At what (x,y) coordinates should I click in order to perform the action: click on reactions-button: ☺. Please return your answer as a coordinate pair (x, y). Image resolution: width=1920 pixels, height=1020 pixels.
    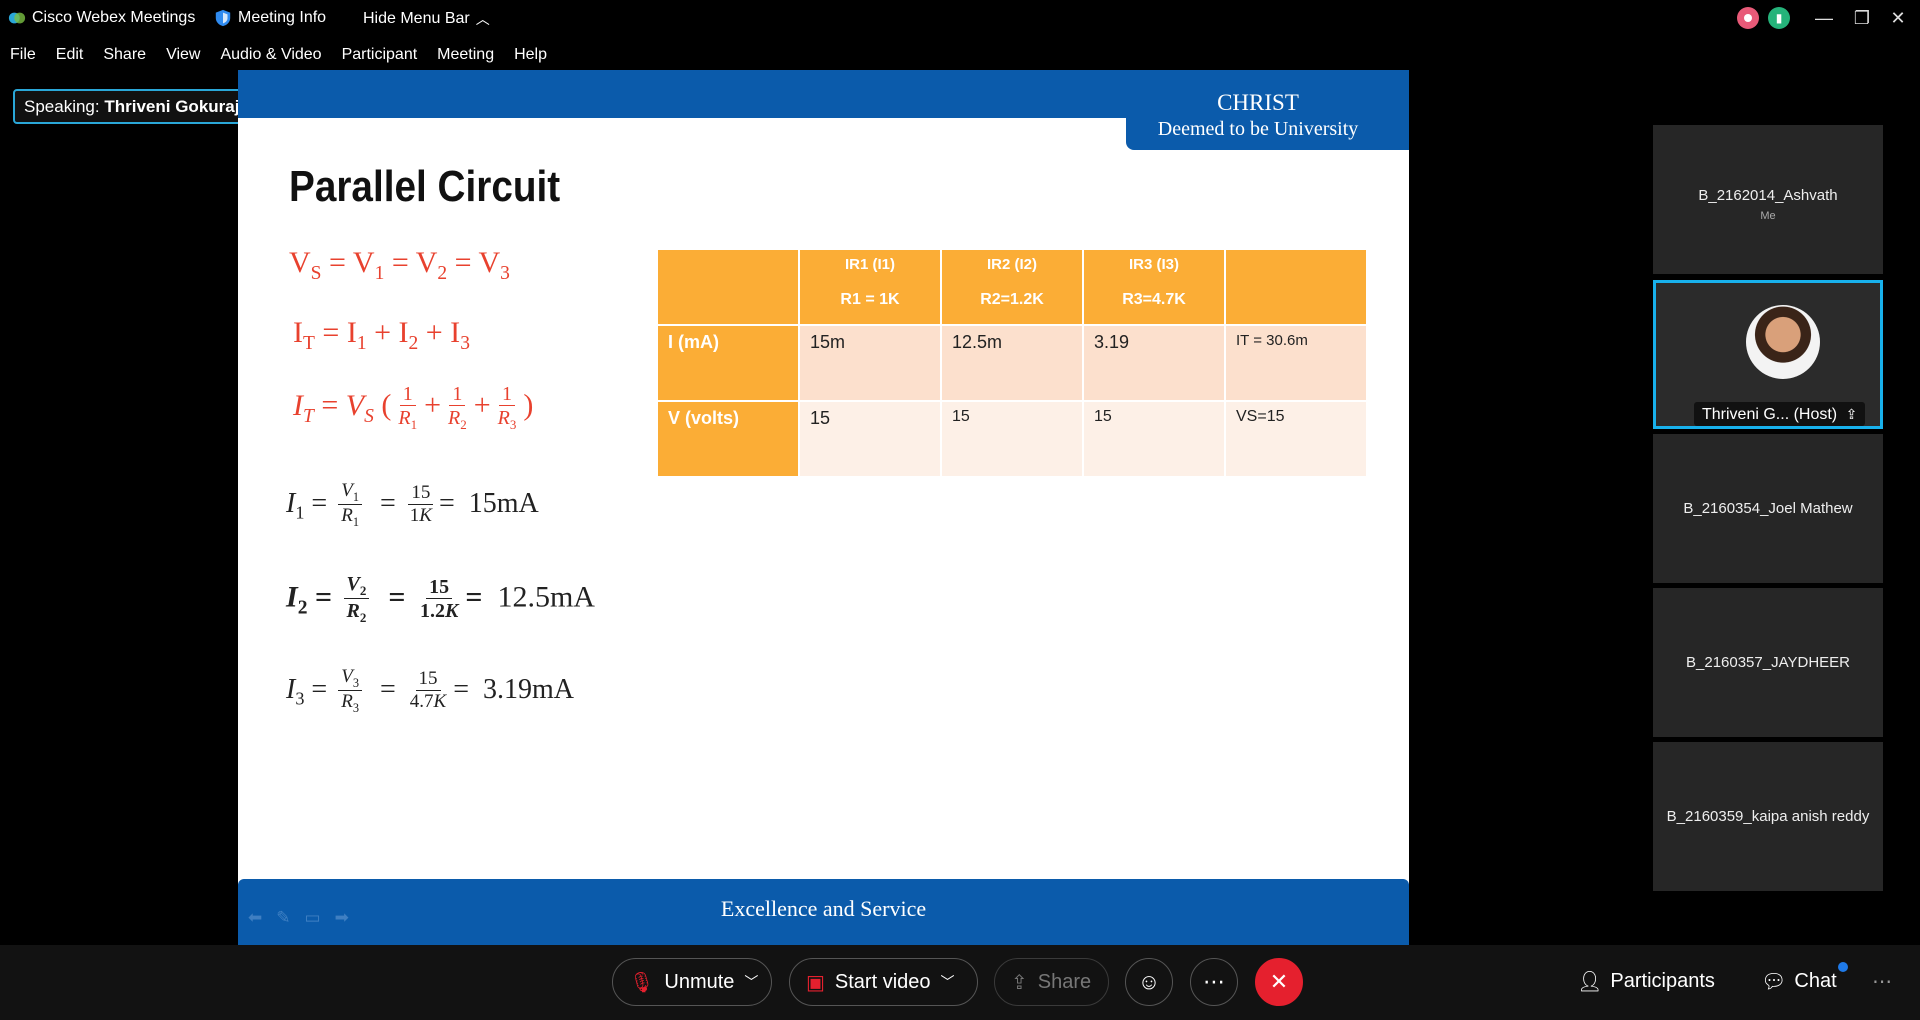
    Looking at the image, I should click on (1149, 982).